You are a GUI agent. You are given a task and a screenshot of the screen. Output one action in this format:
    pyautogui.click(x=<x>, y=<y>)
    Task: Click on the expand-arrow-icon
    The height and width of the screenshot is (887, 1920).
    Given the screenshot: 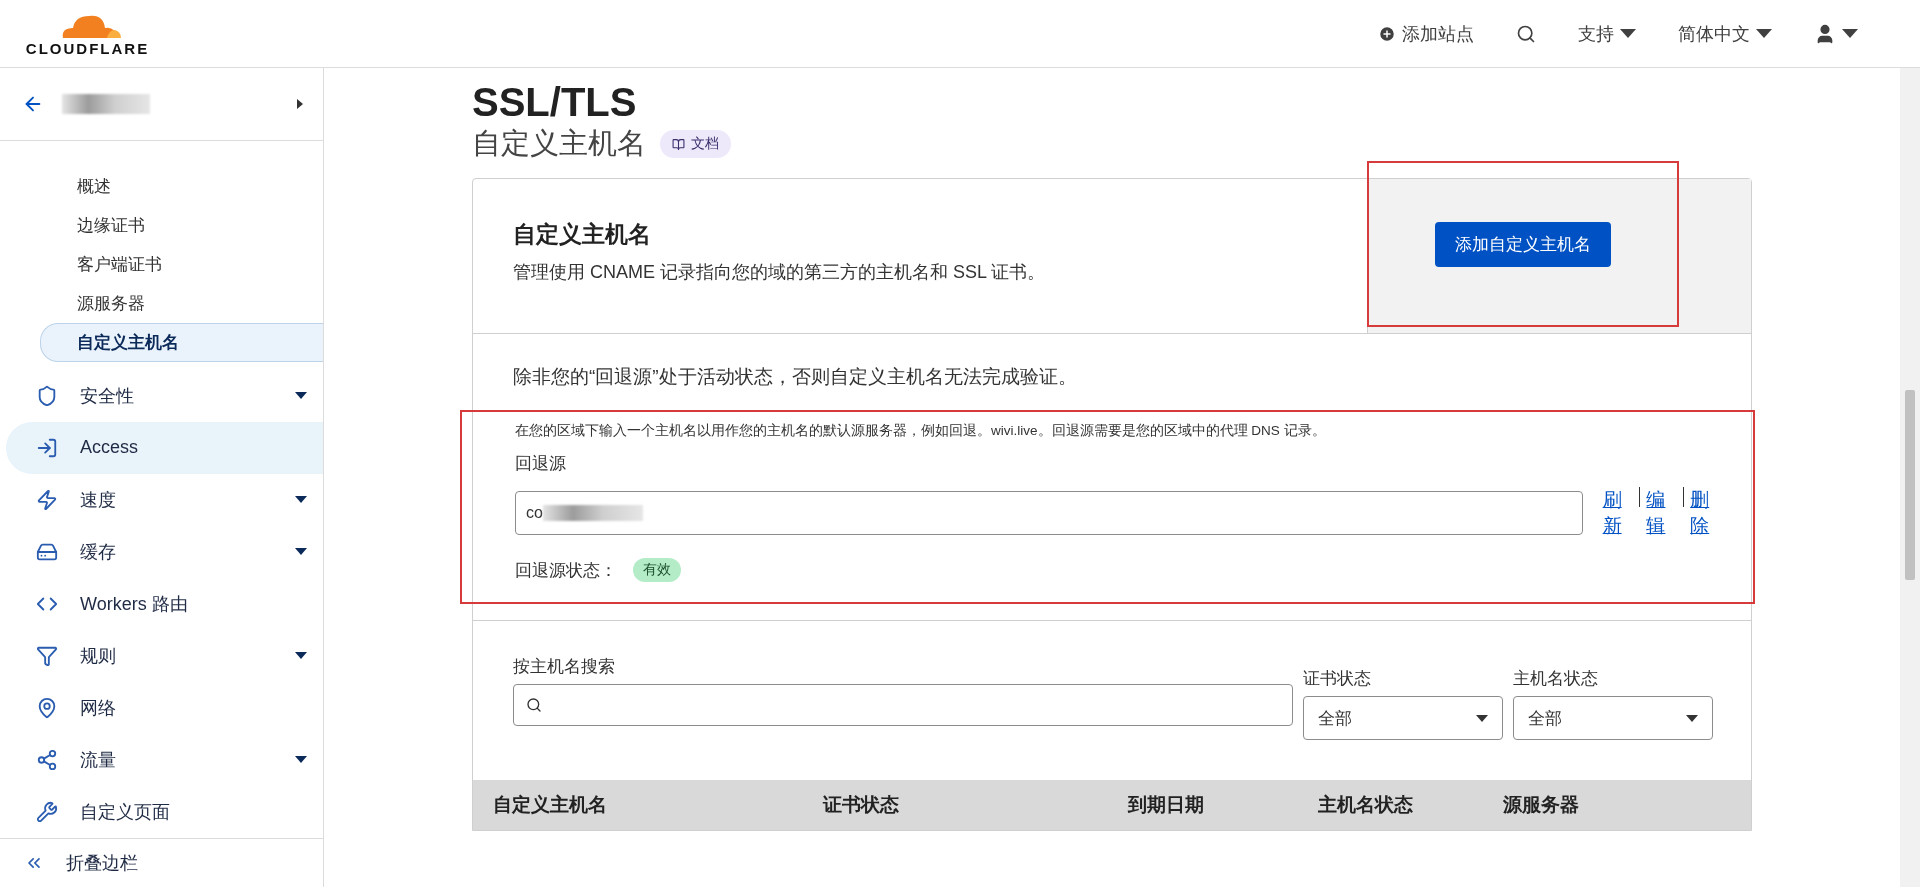 What is the action you would take?
    pyautogui.click(x=300, y=104)
    